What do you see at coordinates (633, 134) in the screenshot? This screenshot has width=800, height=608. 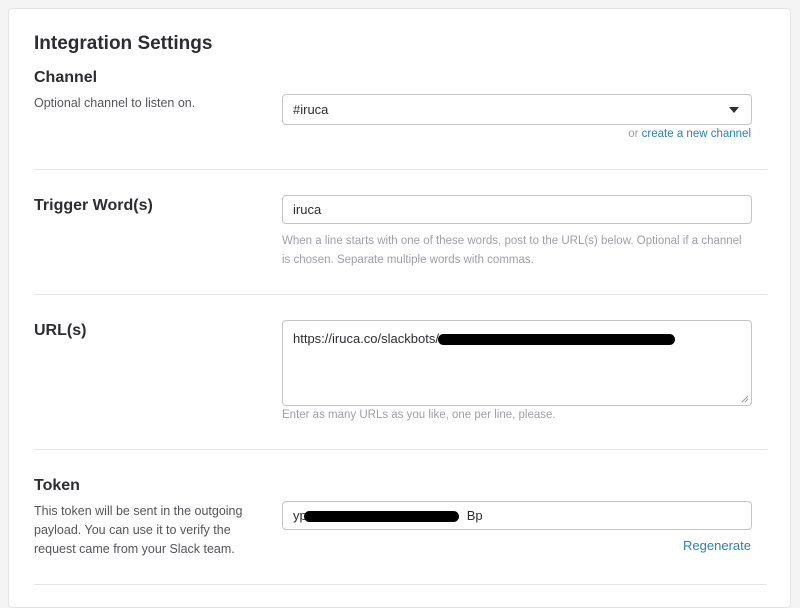 I see `or-text: or` at bounding box center [633, 134].